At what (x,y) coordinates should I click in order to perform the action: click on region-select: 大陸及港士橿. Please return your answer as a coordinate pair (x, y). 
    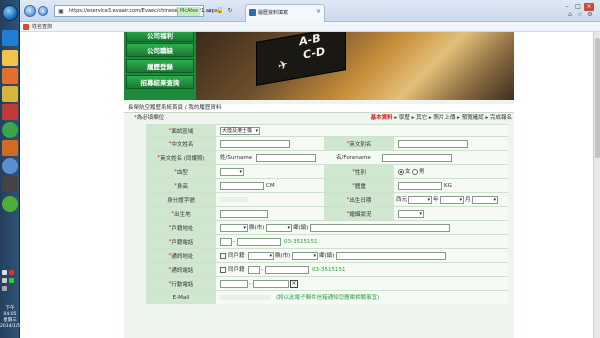
    Looking at the image, I should click on (240, 131).